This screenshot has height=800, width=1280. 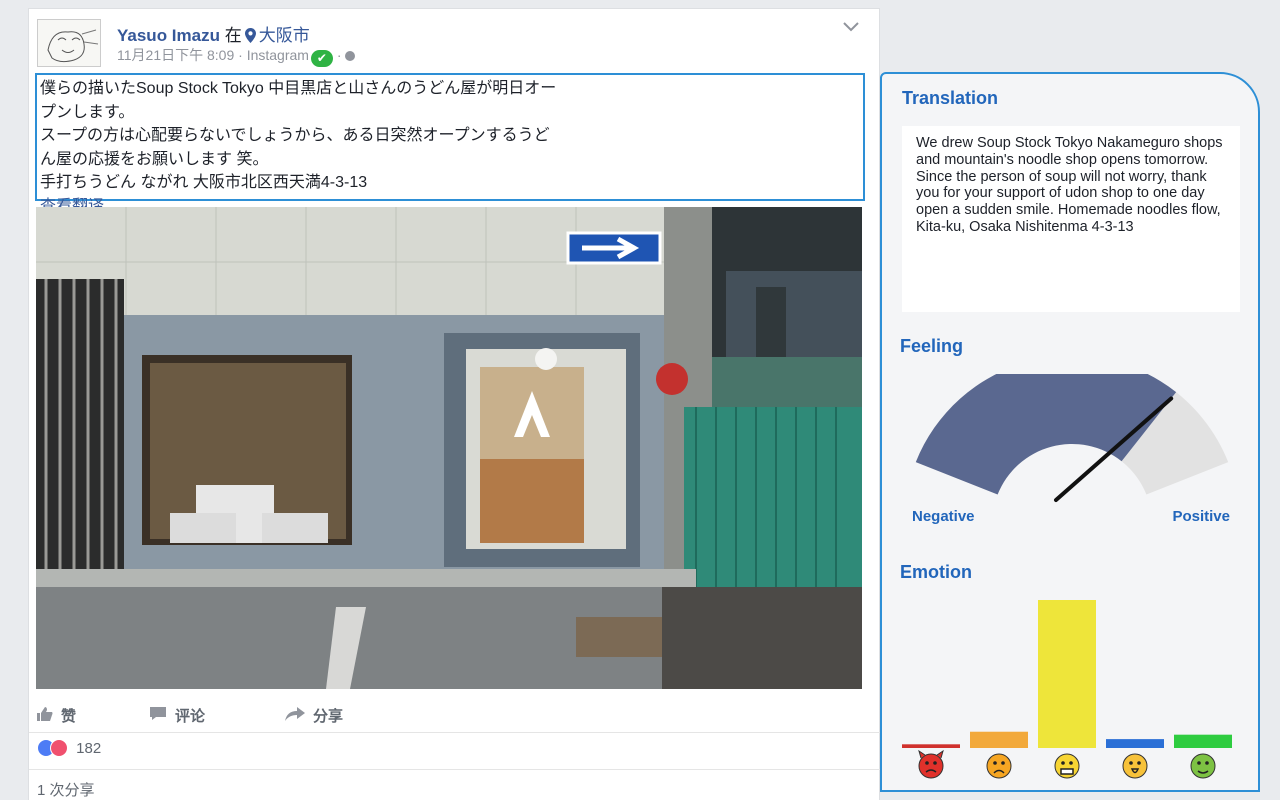 What do you see at coordinates (455, 716) in the screenshot?
I see `post-actions: 赞 评论 分享` at bounding box center [455, 716].